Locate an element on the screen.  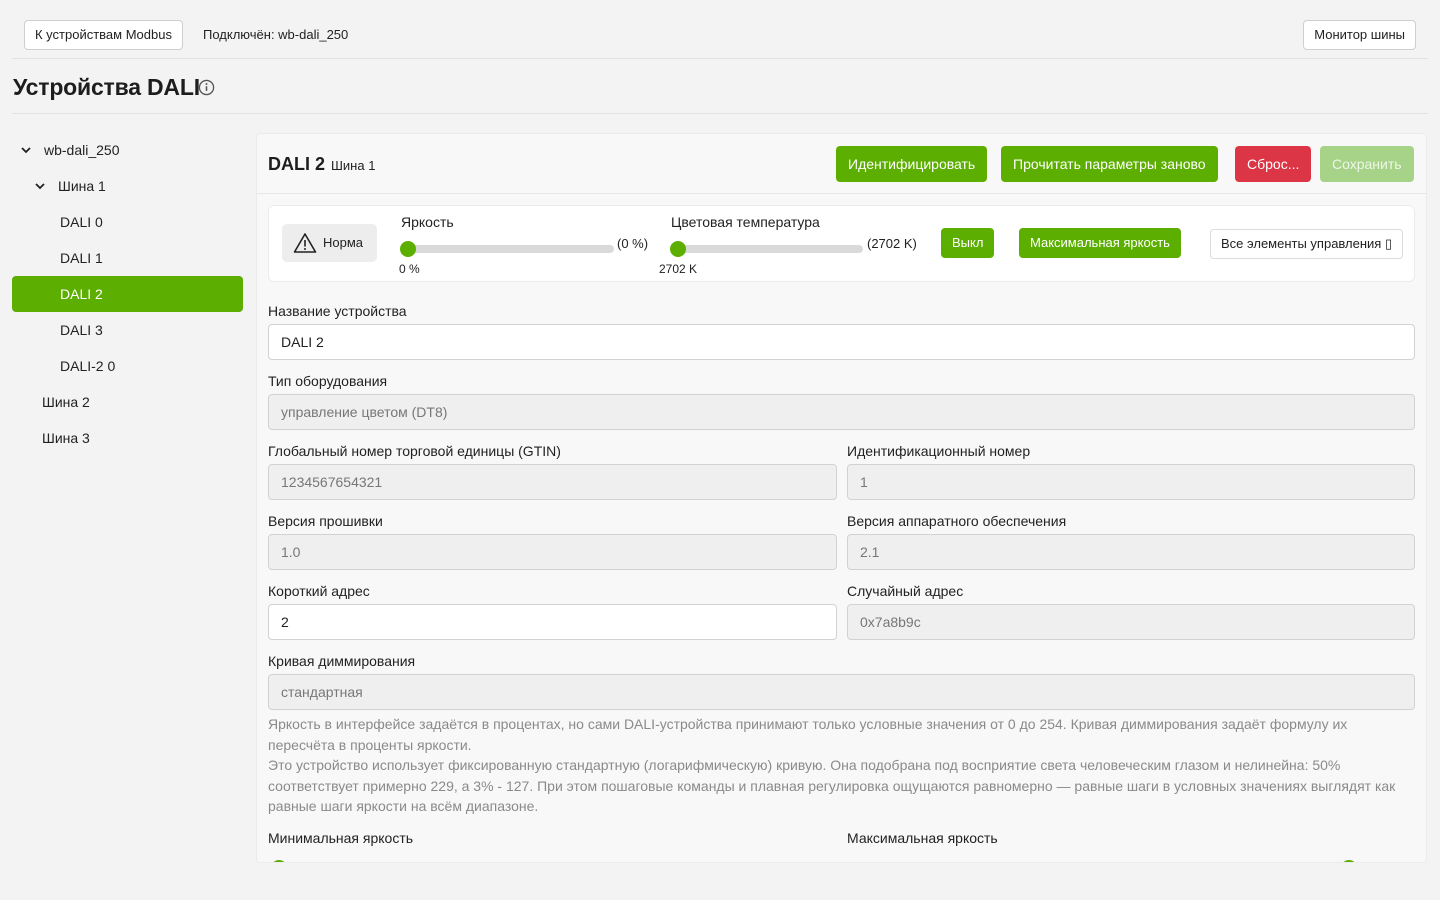
firmware-version-label: Версия прошивки is located at coordinates (325, 521).